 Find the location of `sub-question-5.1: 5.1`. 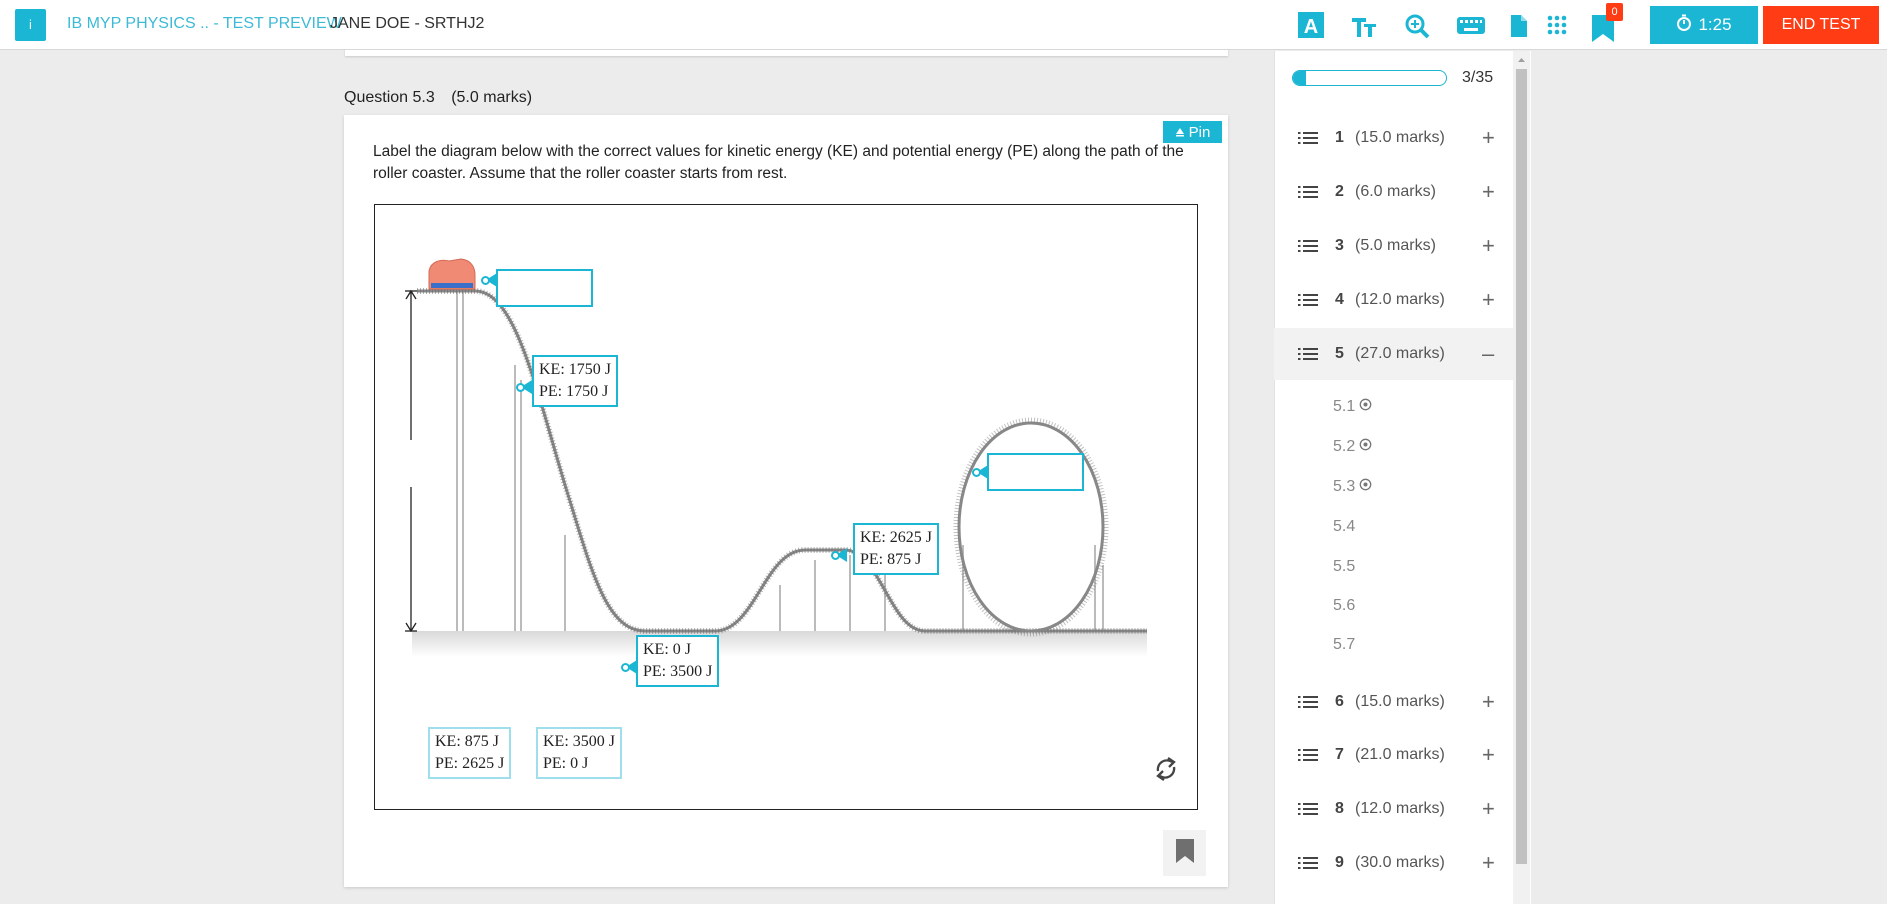

sub-question-5.1: 5.1 is located at coordinates (1352, 407).